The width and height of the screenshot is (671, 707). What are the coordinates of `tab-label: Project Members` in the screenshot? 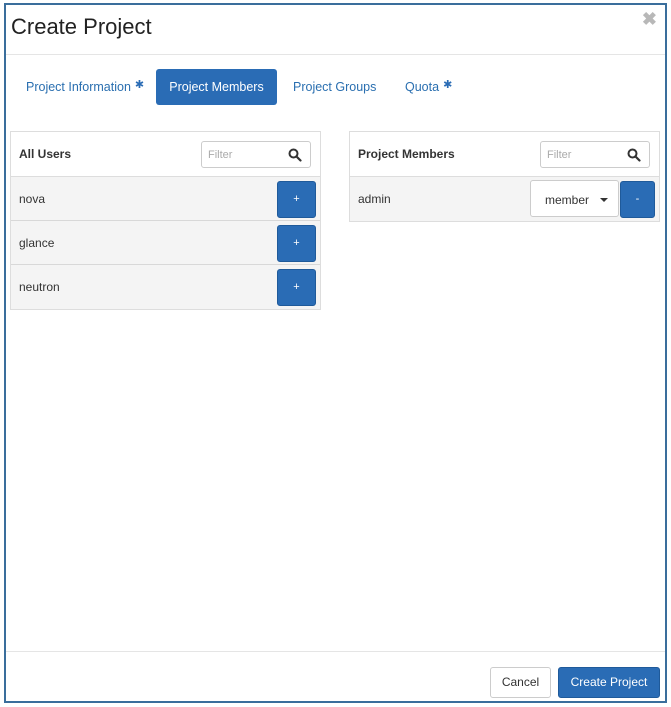 It's located at (216, 87).